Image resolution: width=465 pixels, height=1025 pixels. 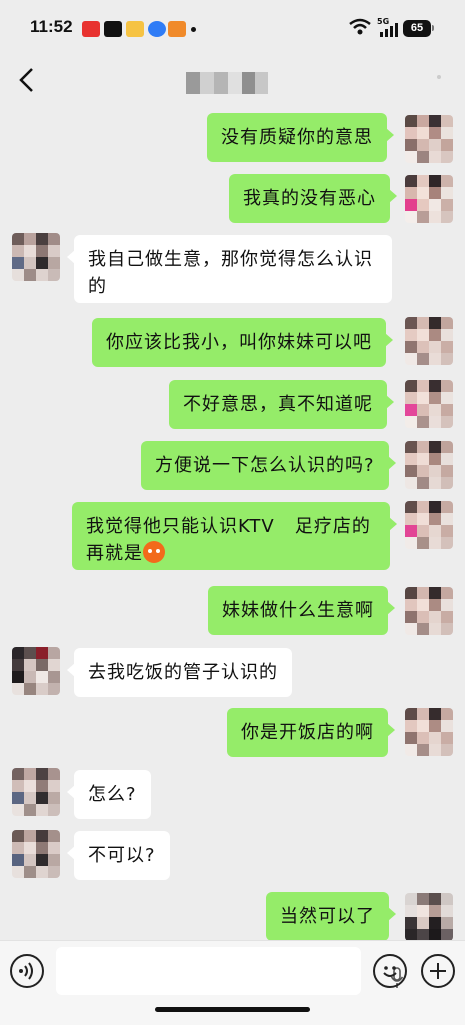 I want to click on wifi-icon, so click(x=360, y=26).